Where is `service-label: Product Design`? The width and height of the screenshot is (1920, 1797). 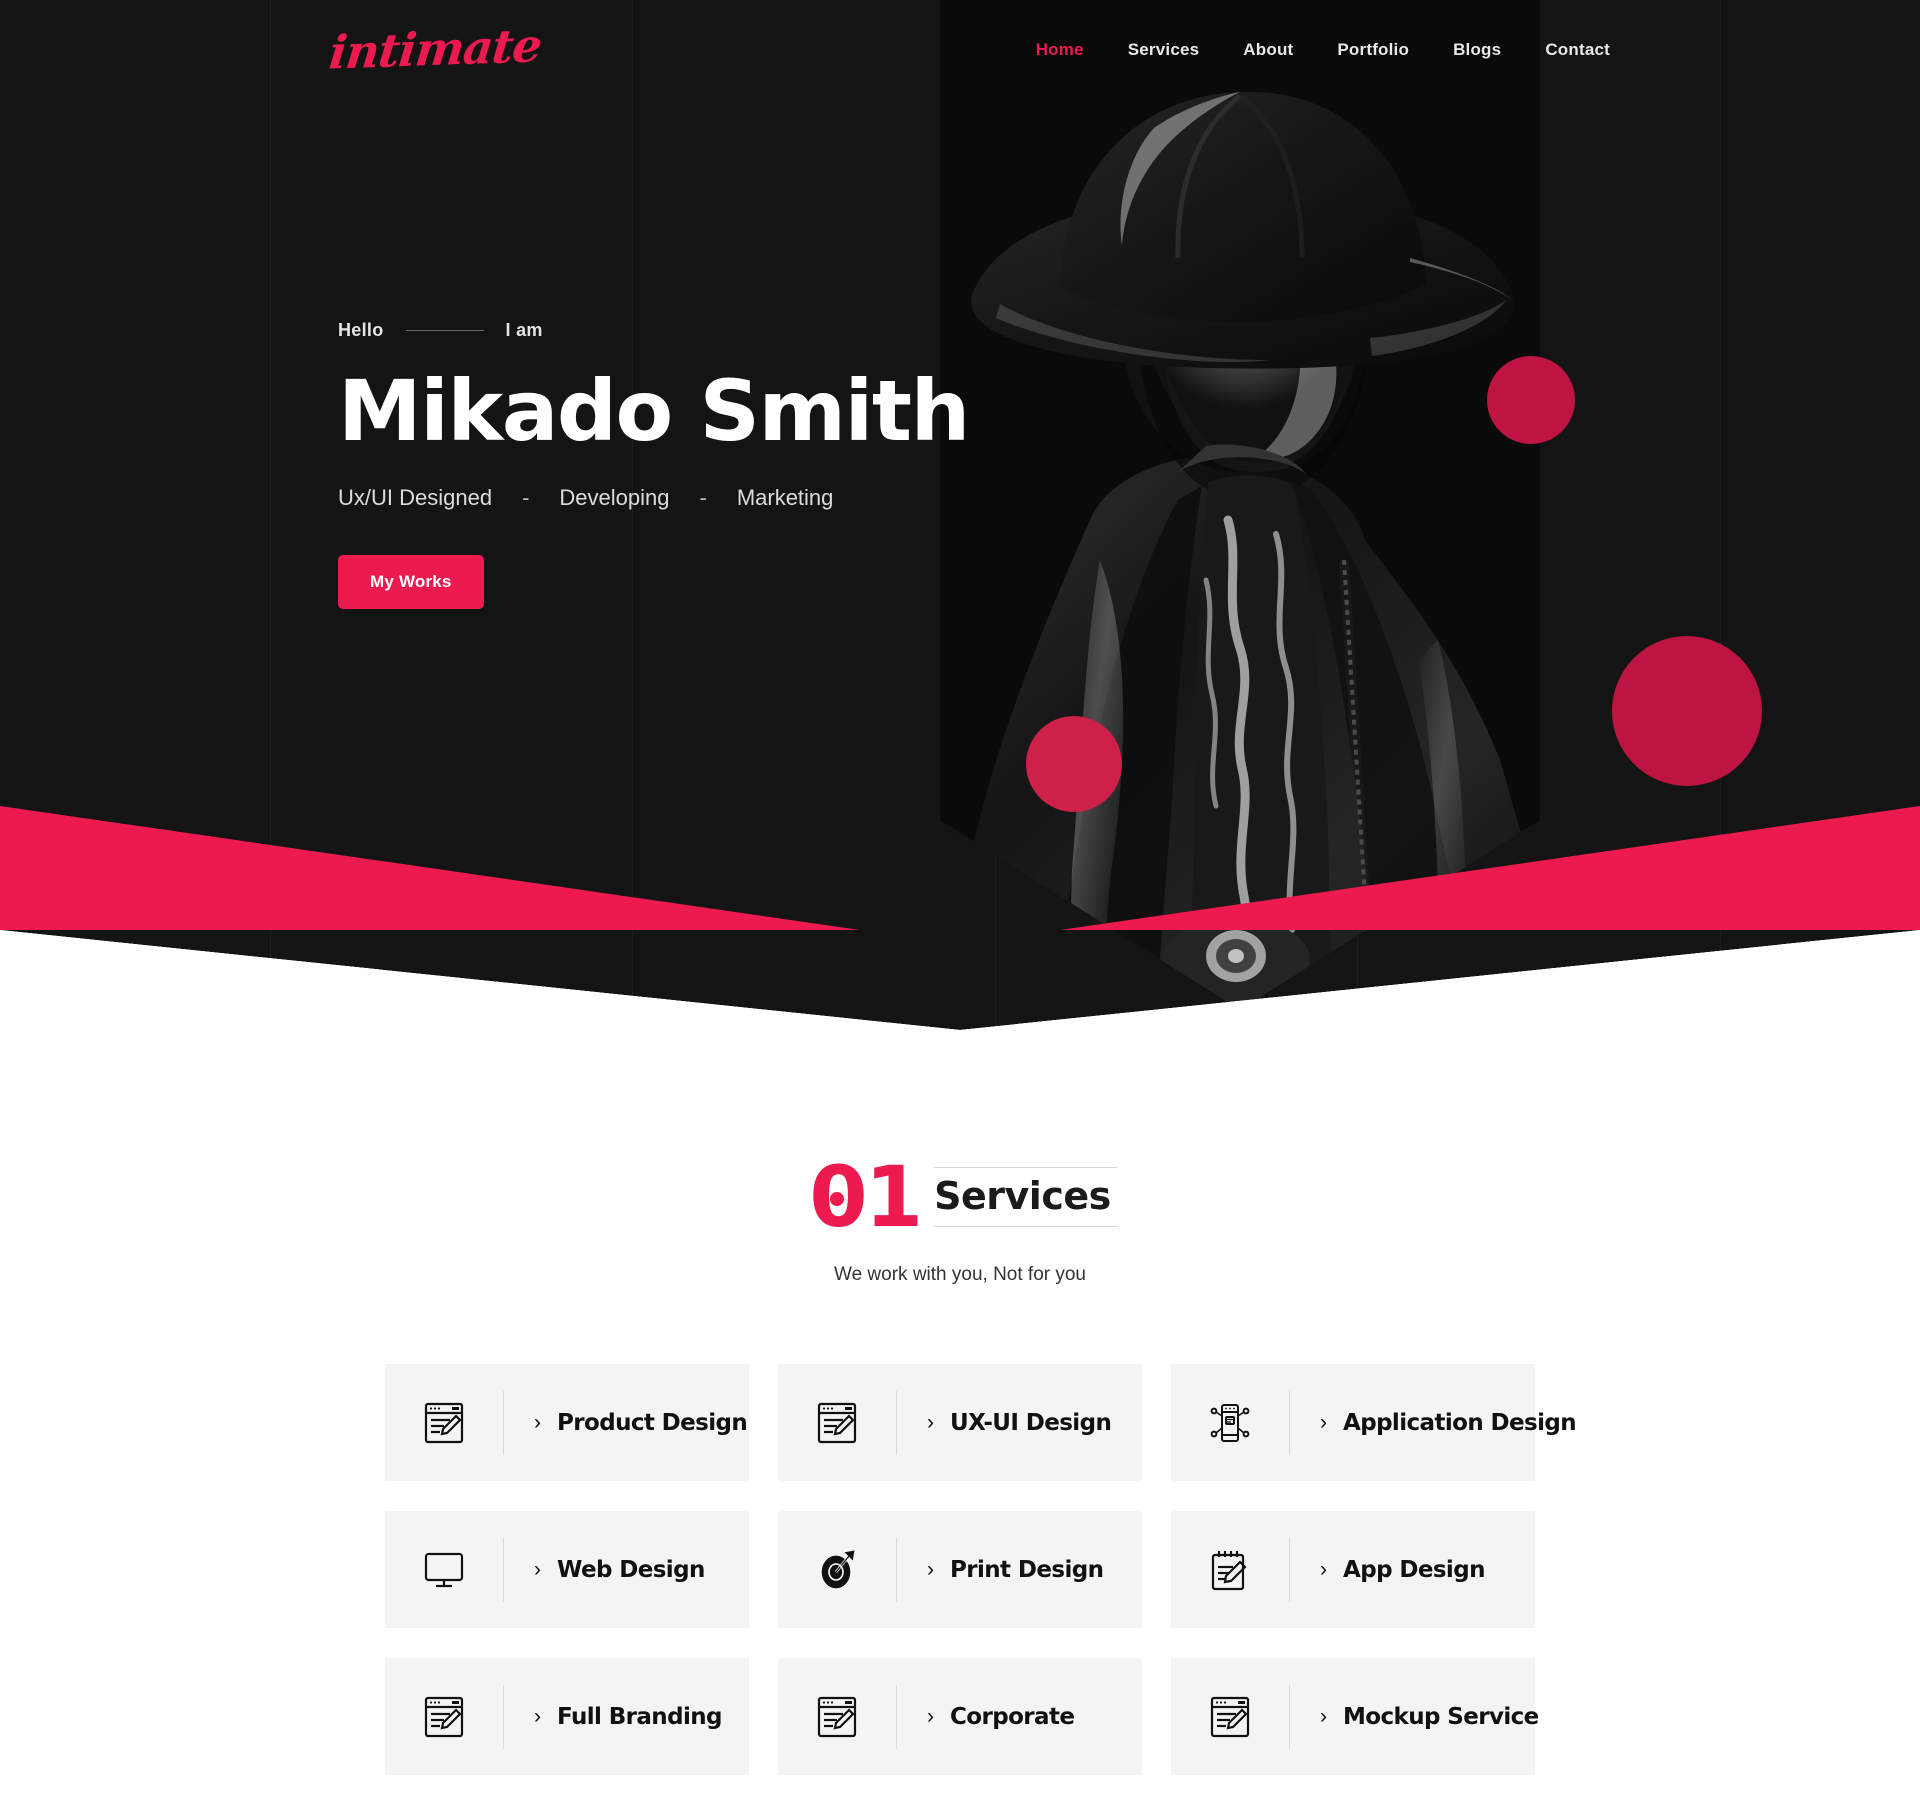
service-label: Product Design is located at coordinates (652, 1422).